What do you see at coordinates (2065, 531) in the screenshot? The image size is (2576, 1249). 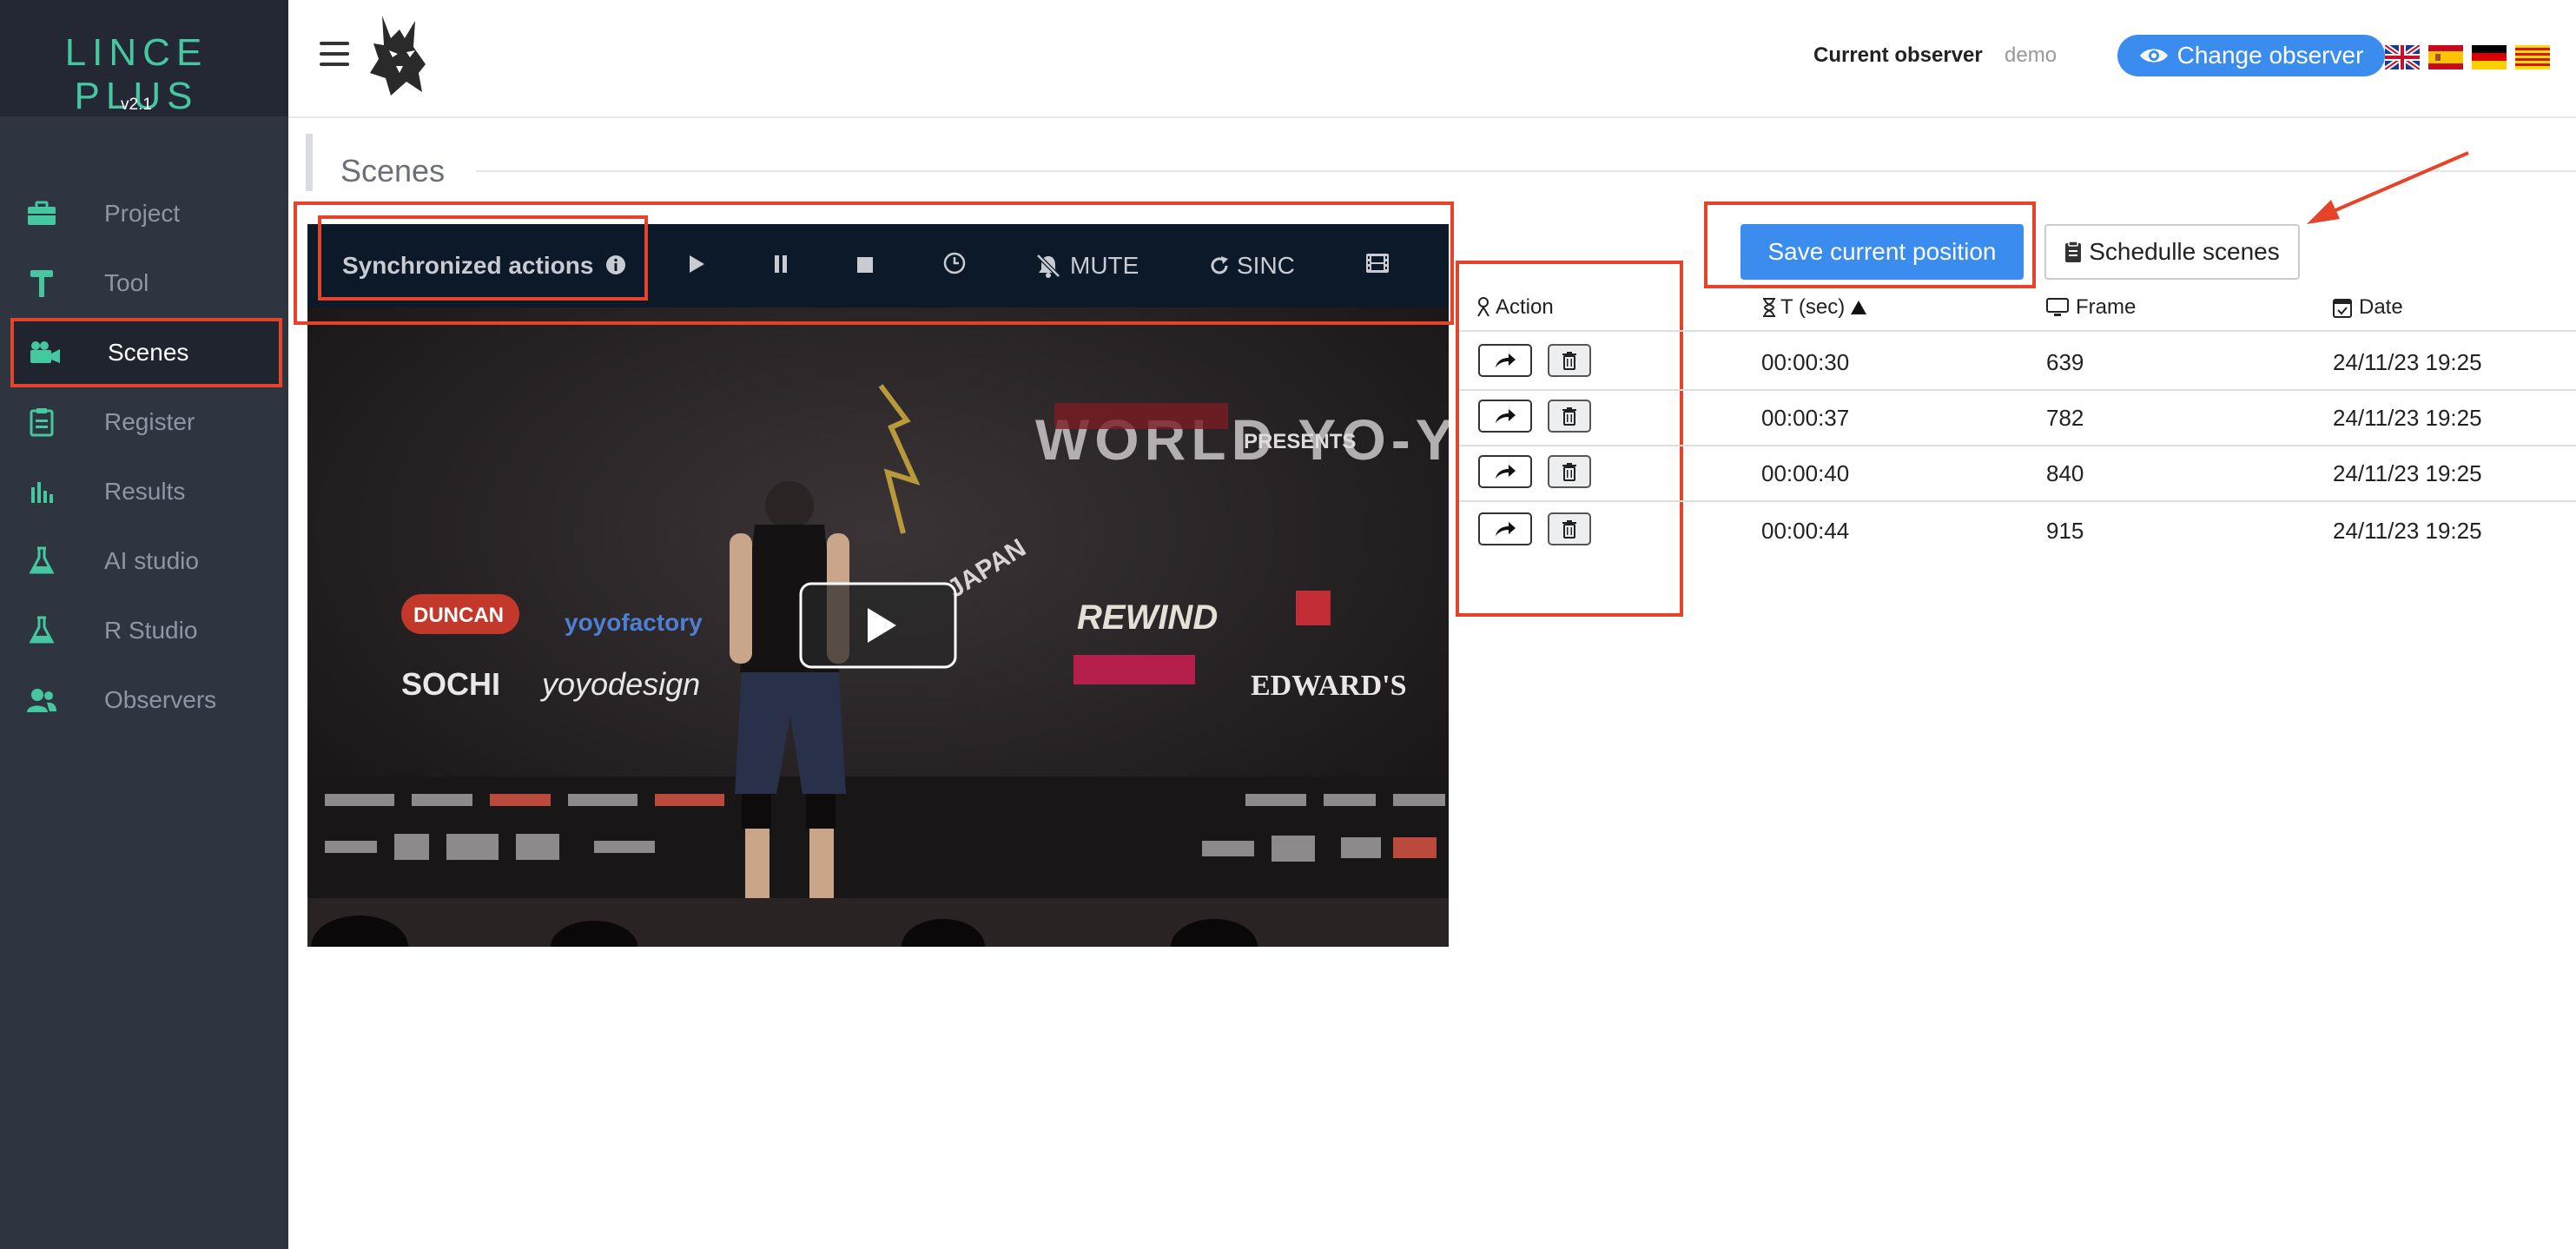 I see `scene-frame: 915` at bounding box center [2065, 531].